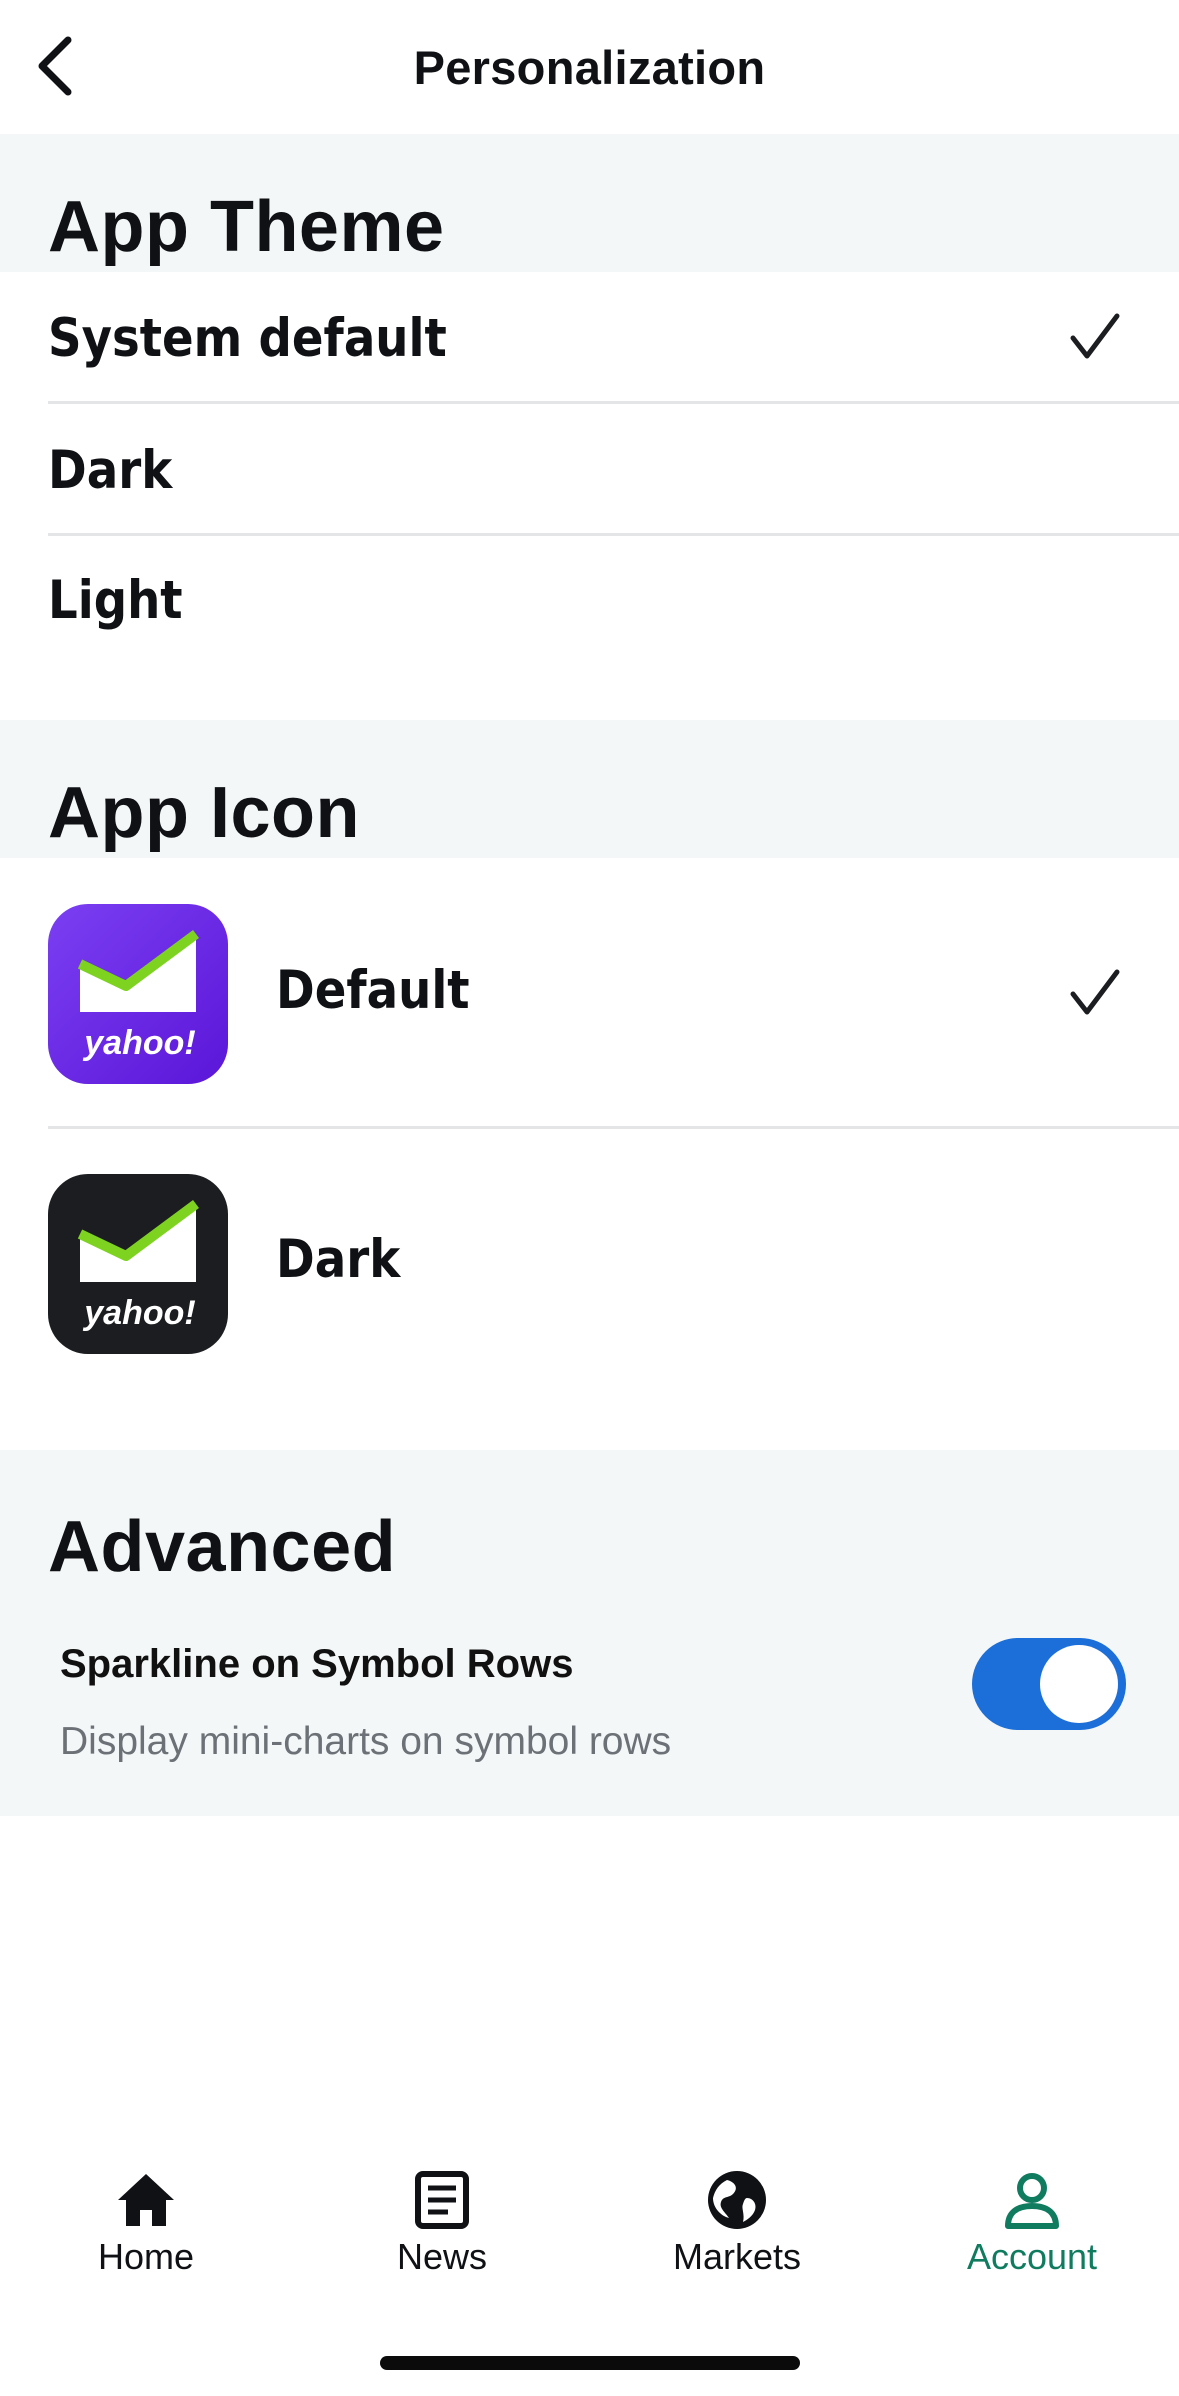 The height and width of the screenshot is (2396, 1179). I want to click on tab-account: Account, so click(1032, 2210).